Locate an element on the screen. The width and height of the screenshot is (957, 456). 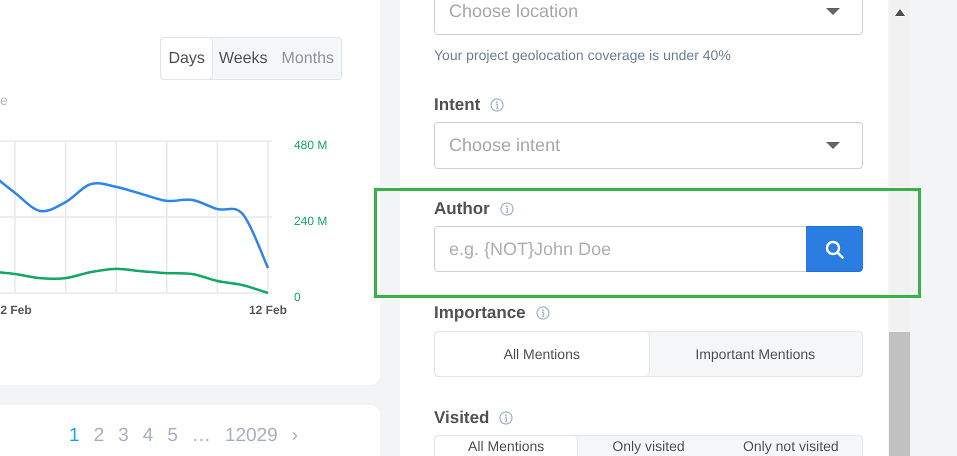
axis-date-label: 12 Feb is located at coordinates (268, 310).